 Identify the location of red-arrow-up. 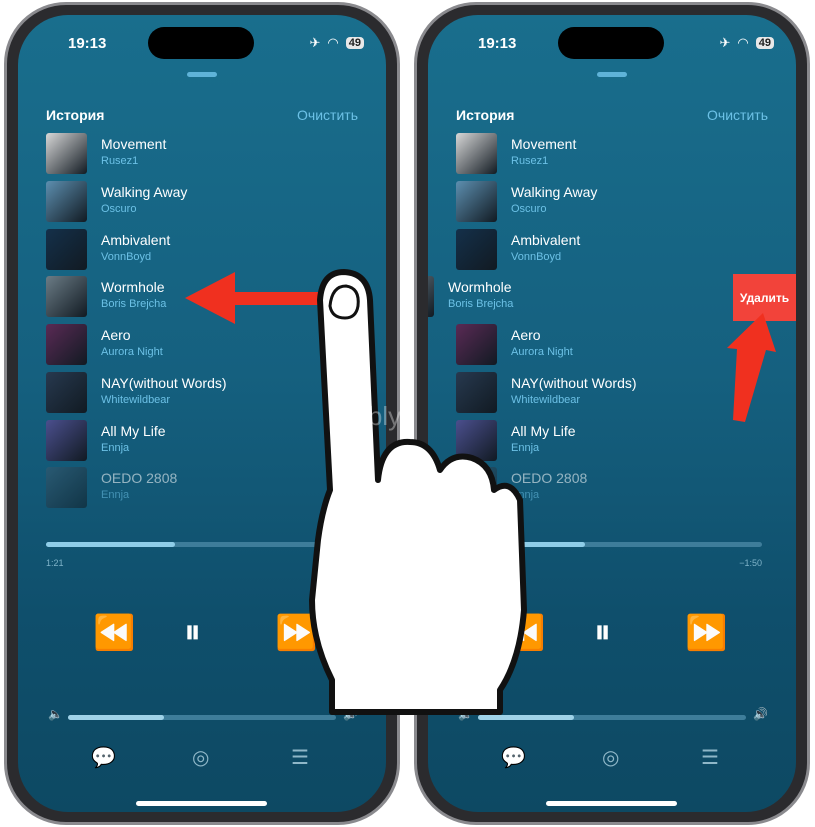
(751, 367).